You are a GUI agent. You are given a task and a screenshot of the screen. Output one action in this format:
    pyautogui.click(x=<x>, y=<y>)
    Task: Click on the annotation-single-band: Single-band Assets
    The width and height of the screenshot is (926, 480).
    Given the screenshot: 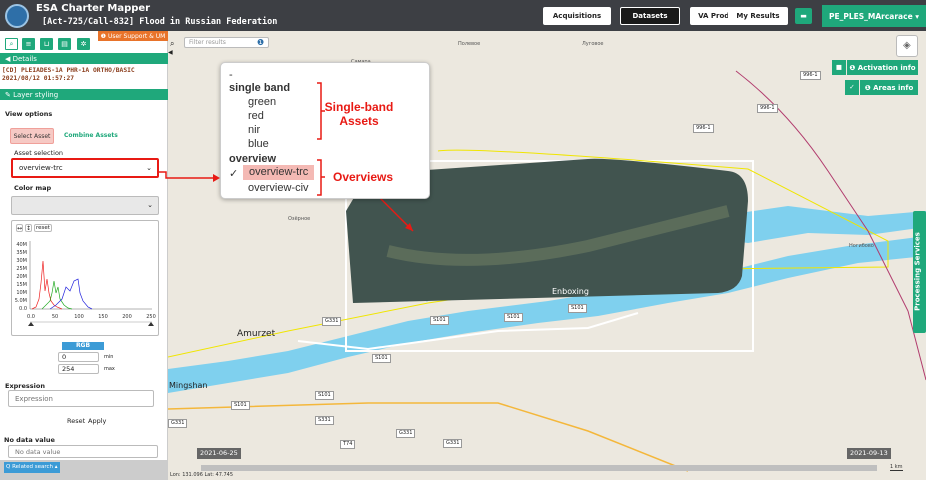 What is the action you would take?
    pyautogui.click(x=359, y=114)
    